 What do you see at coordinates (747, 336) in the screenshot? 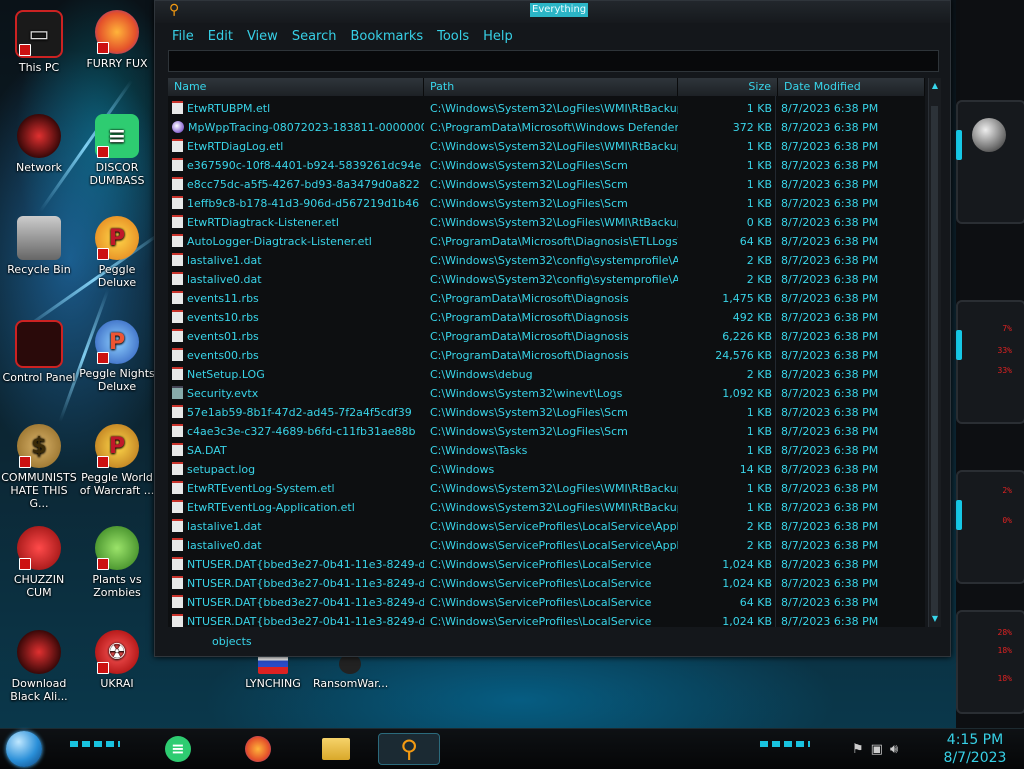
I see `file-size: 6,226 KB` at bounding box center [747, 336].